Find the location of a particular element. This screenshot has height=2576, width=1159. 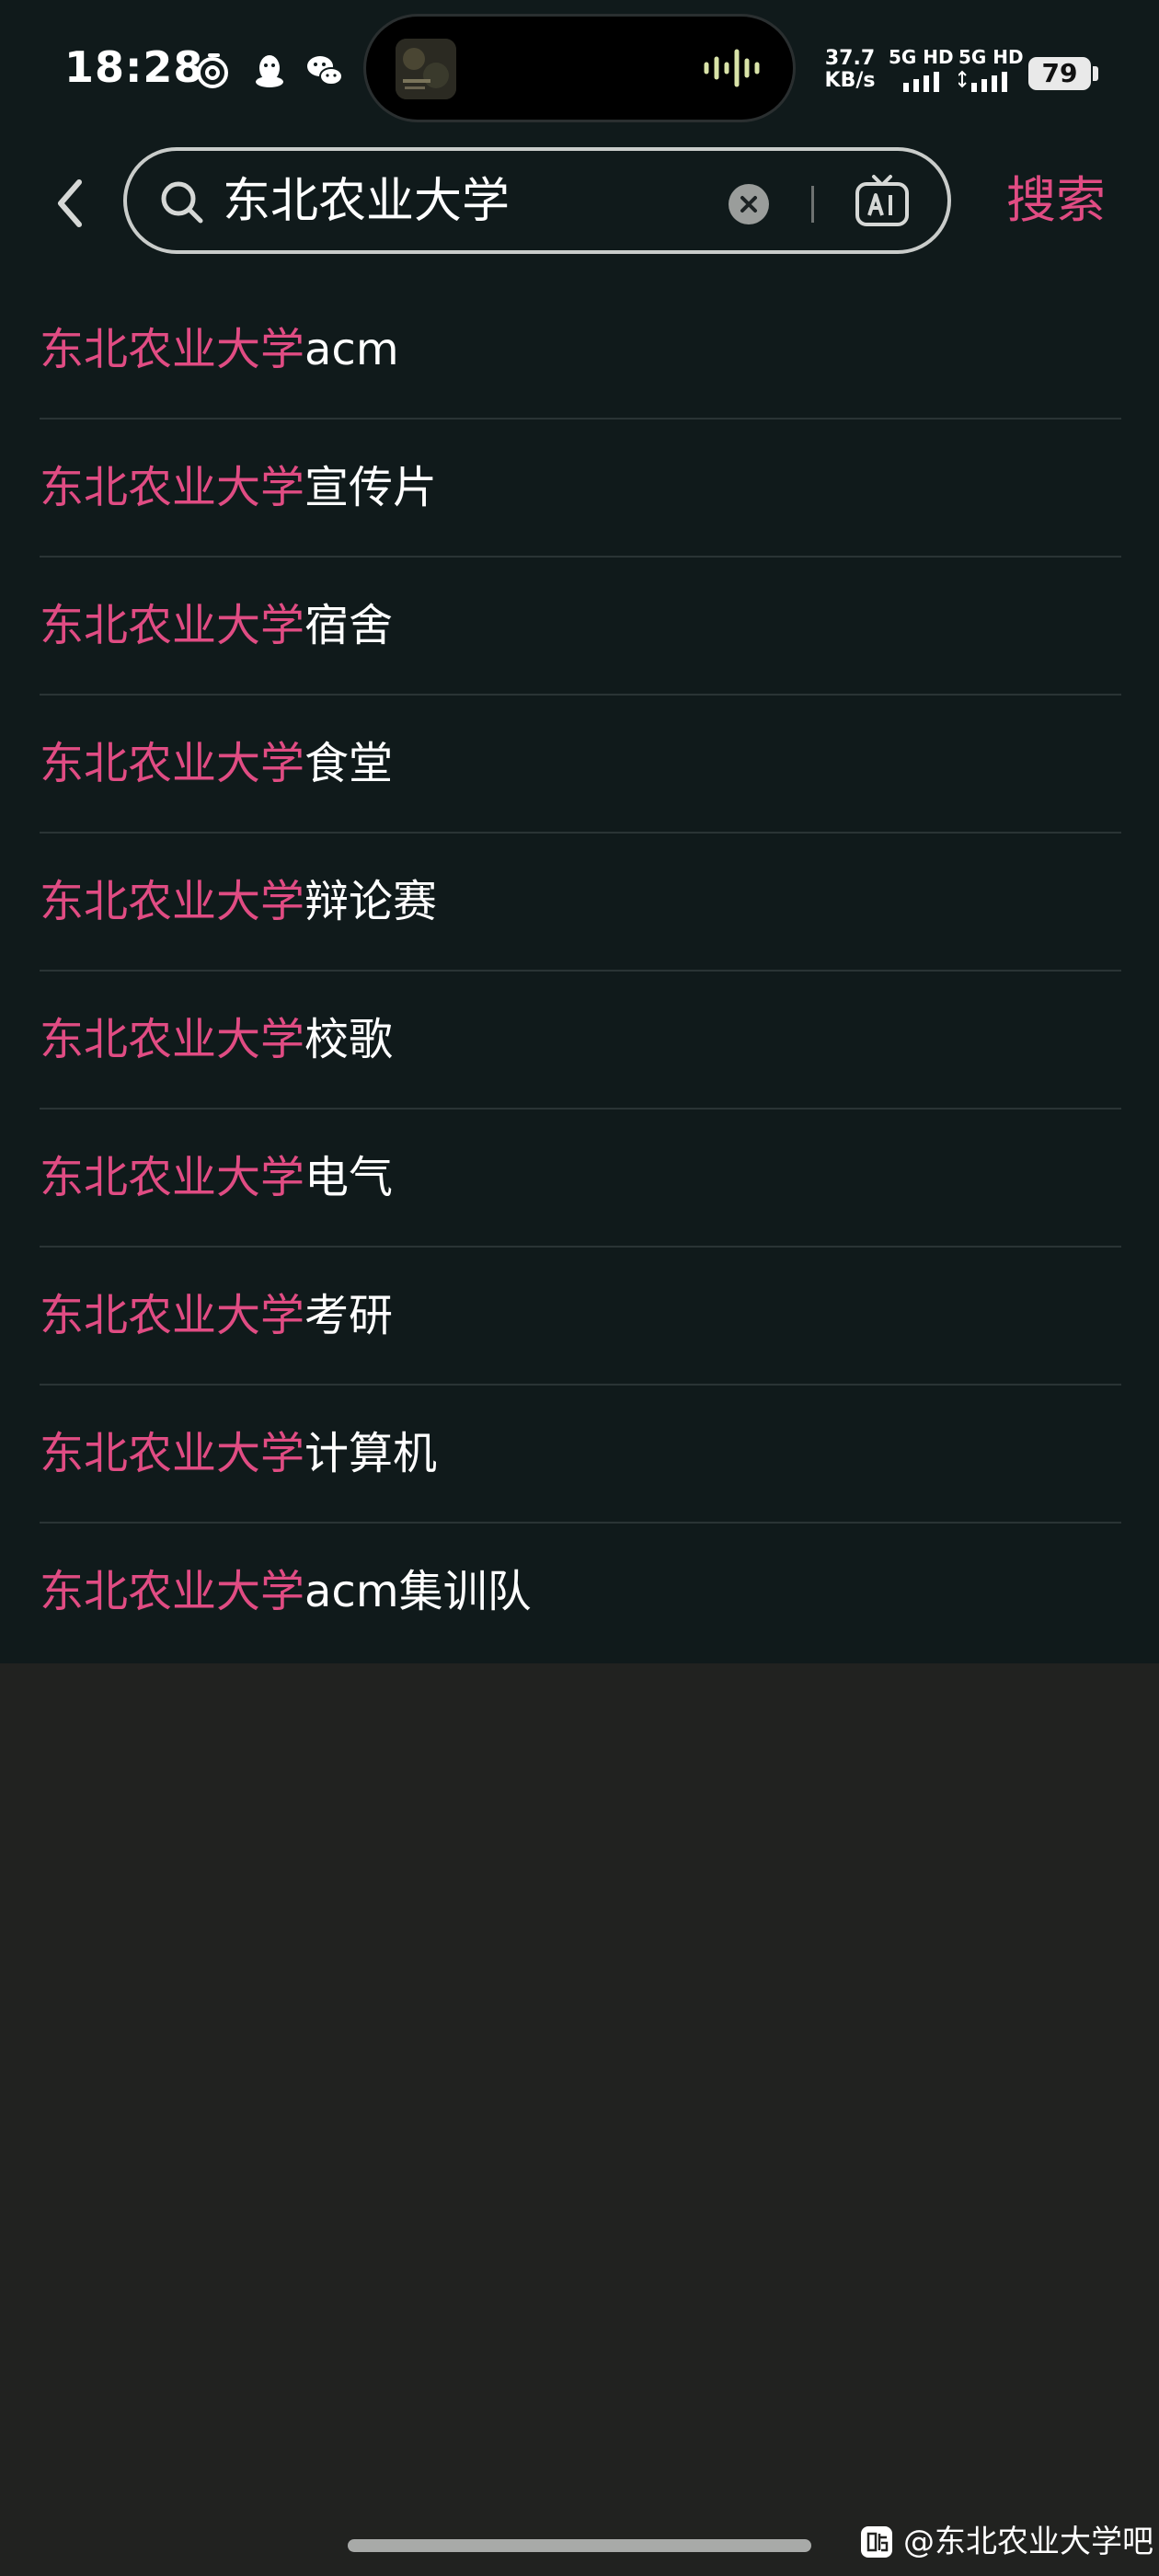

battery-level: 79 is located at coordinates (1059, 73).